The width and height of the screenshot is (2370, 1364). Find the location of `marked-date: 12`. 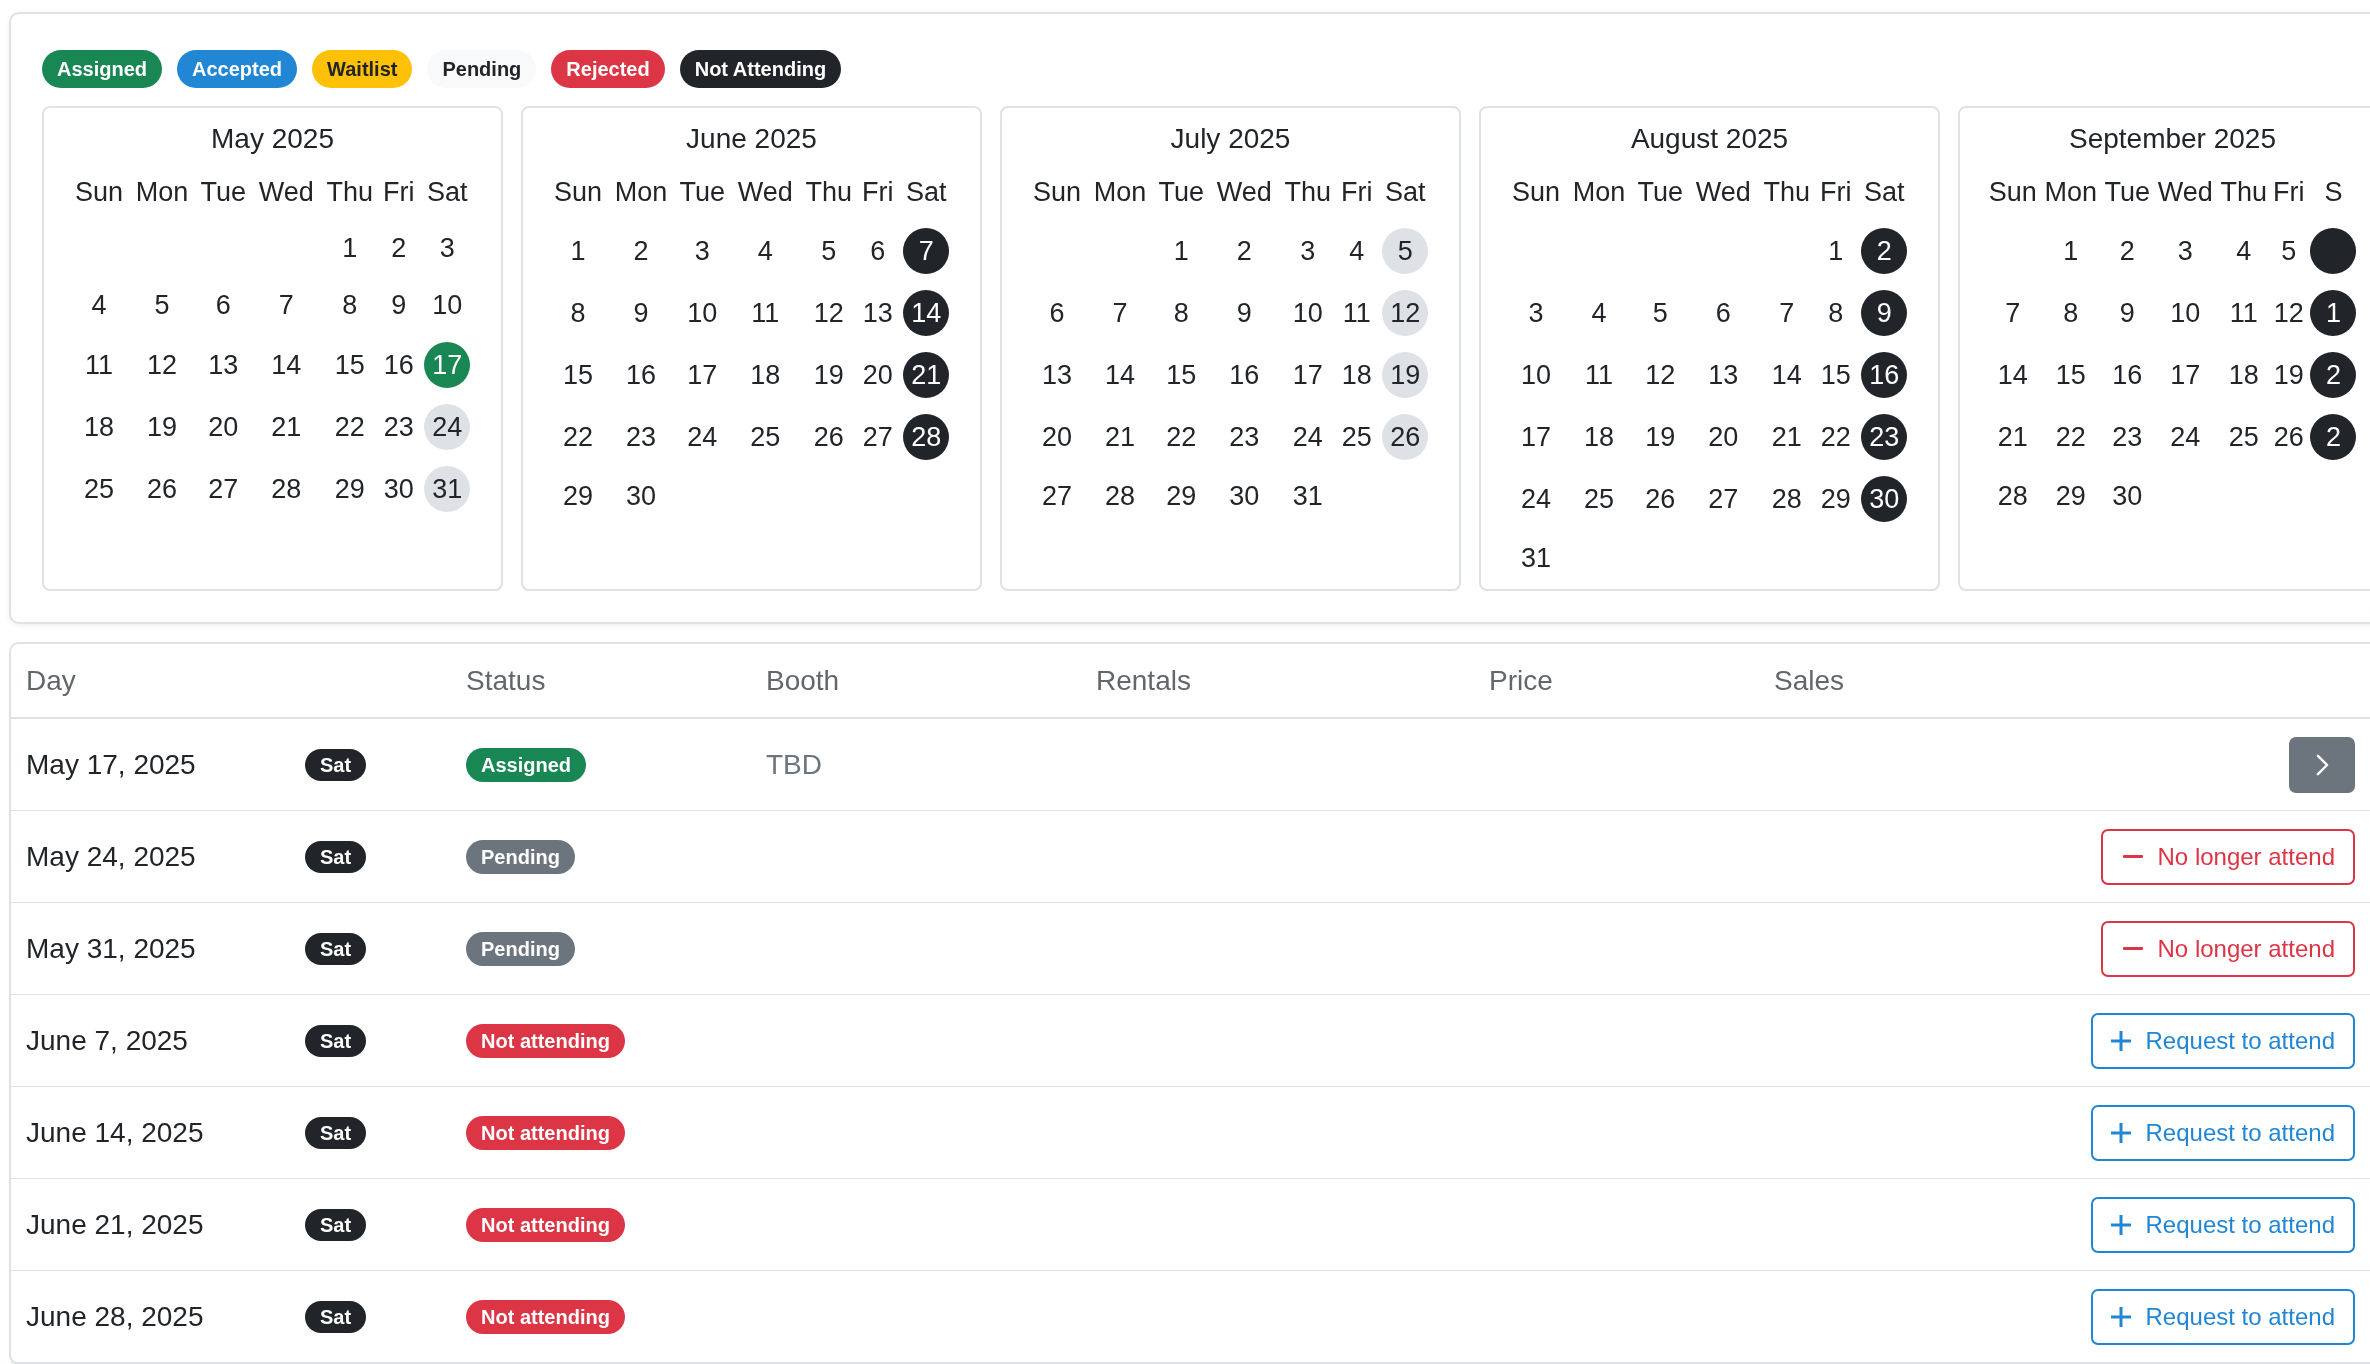

marked-date: 12 is located at coordinates (1405, 313).